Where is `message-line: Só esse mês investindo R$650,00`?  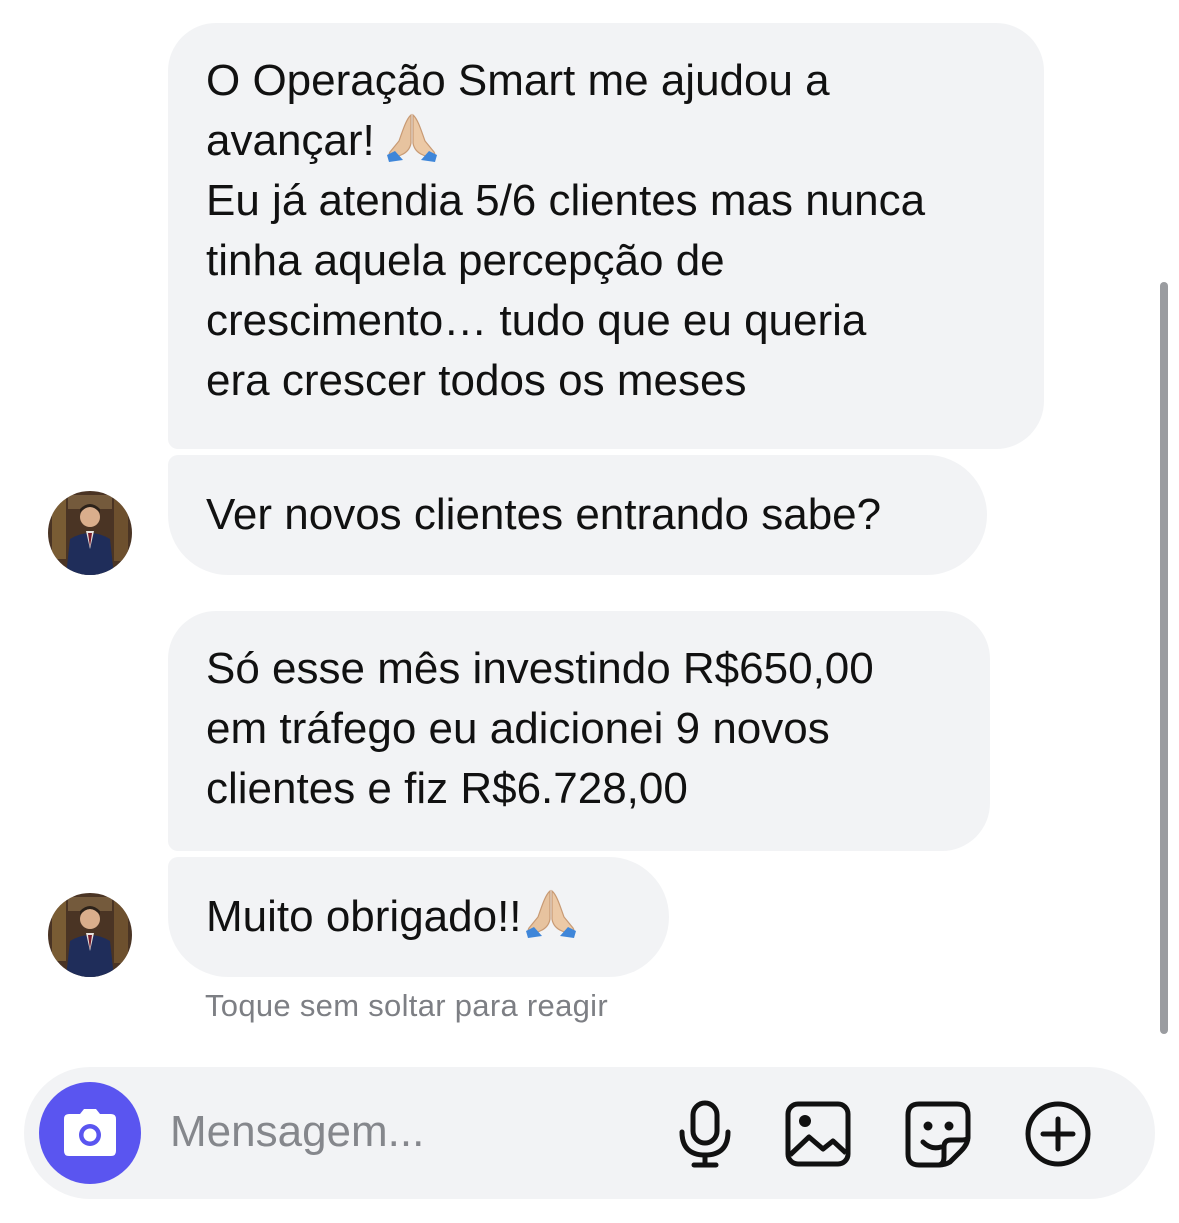 message-line: Só esse mês investindo R$650,00 is located at coordinates (540, 668).